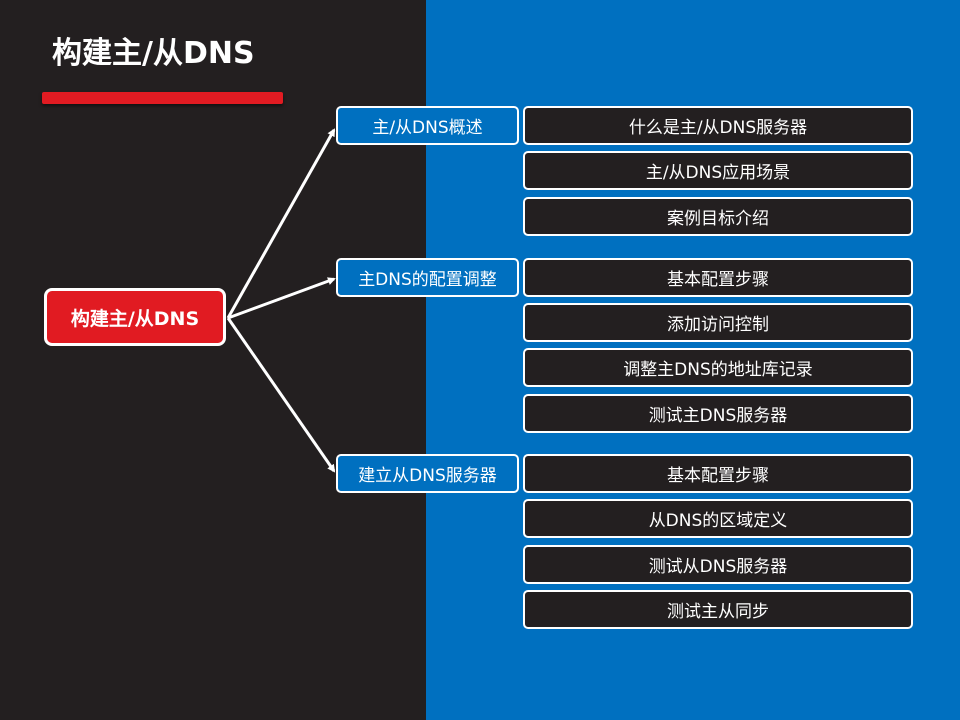 This screenshot has height=720, width=960. What do you see at coordinates (718, 170) in the screenshot?
I see `leaf-node: 主/从DNS应用场景` at bounding box center [718, 170].